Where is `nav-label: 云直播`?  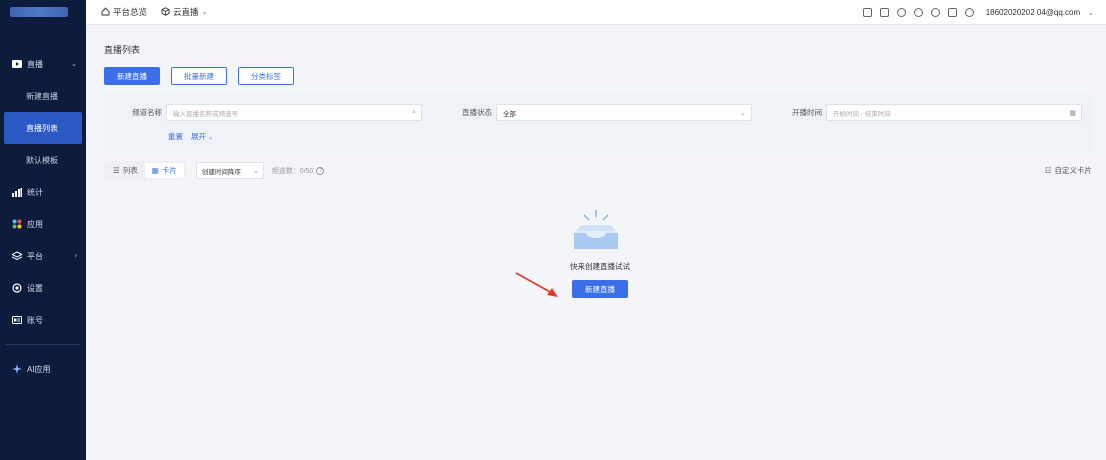
nav-label: 云直播 is located at coordinates (186, 12).